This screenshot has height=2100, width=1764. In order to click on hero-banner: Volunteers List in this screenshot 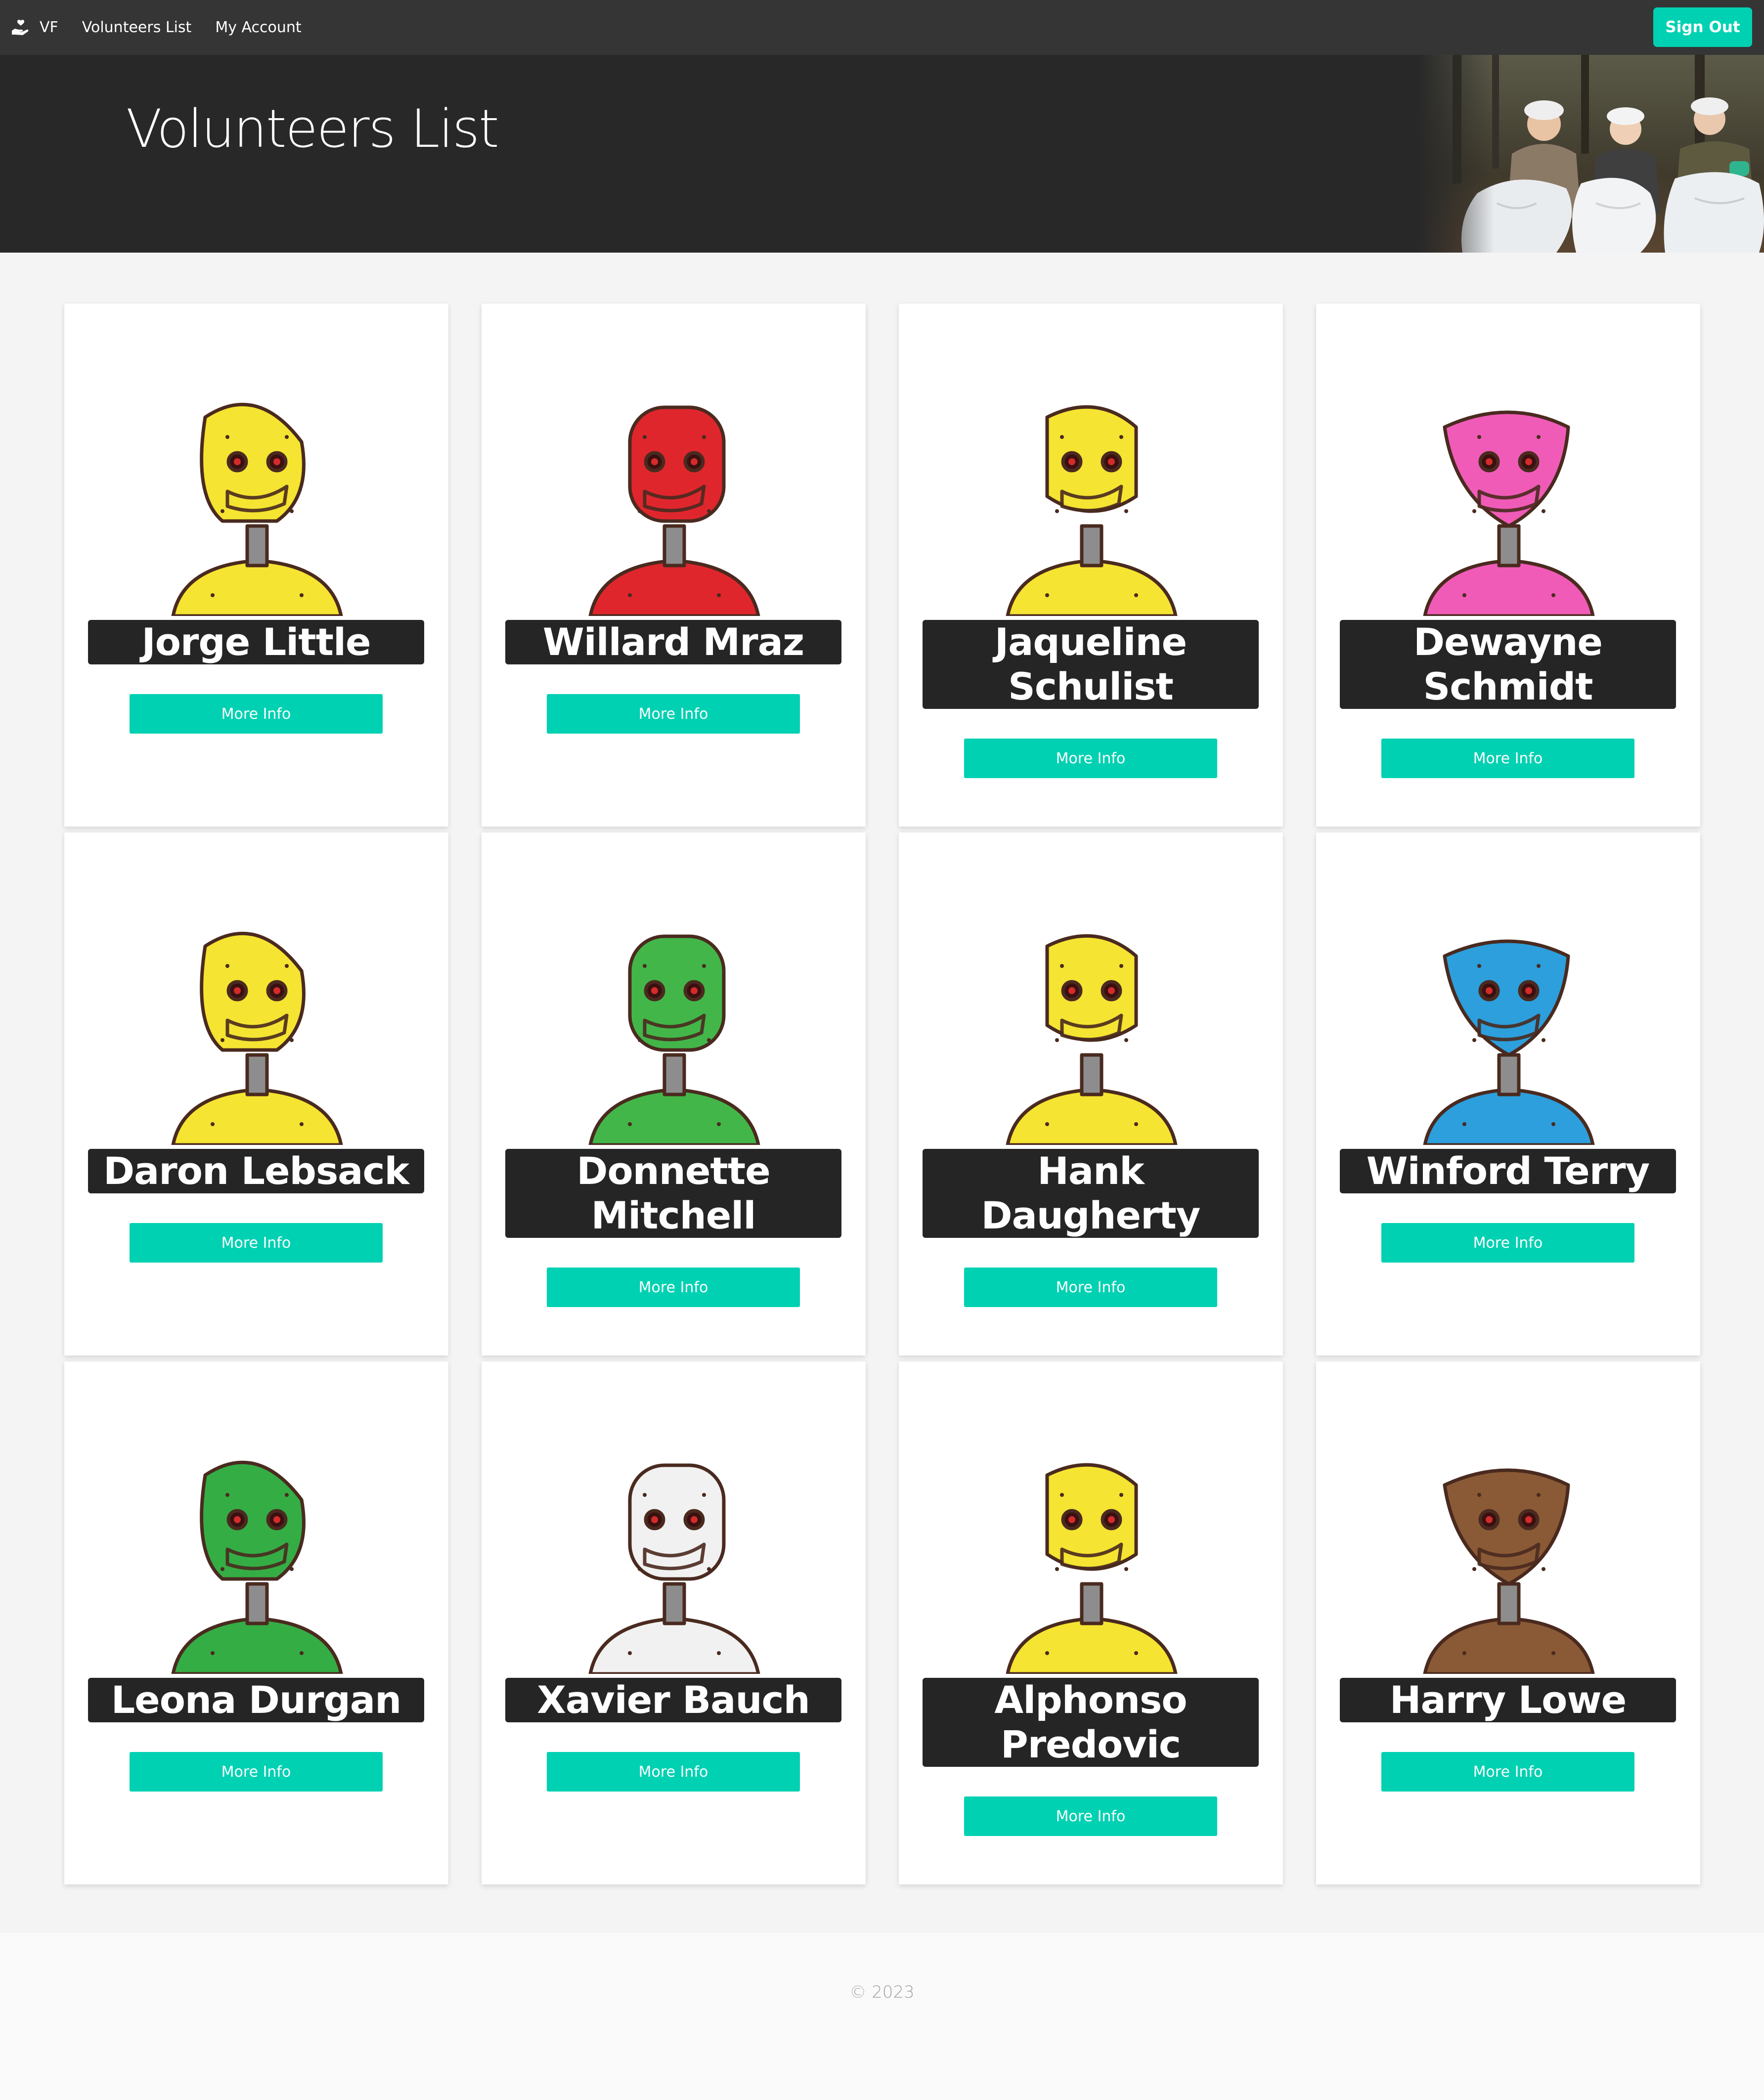, I will do `click(882, 154)`.